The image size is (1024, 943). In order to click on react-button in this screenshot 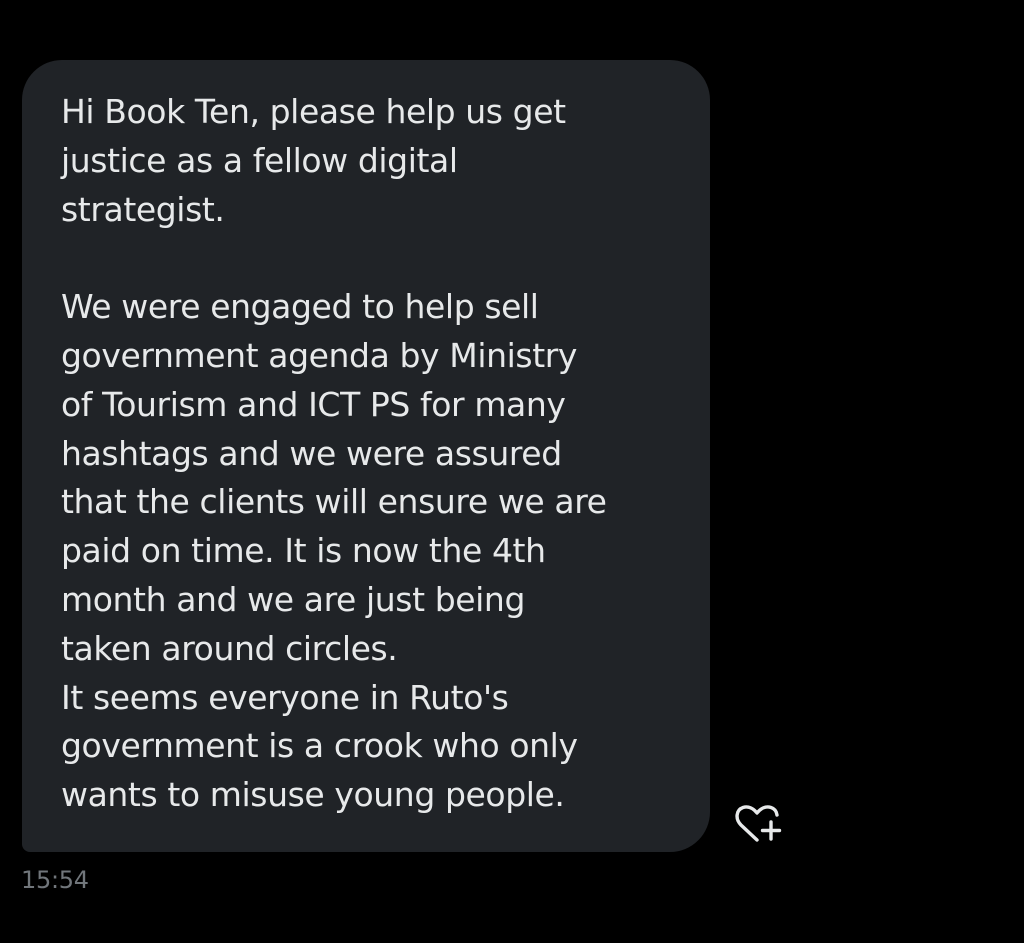, I will do `click(759, 825)`.